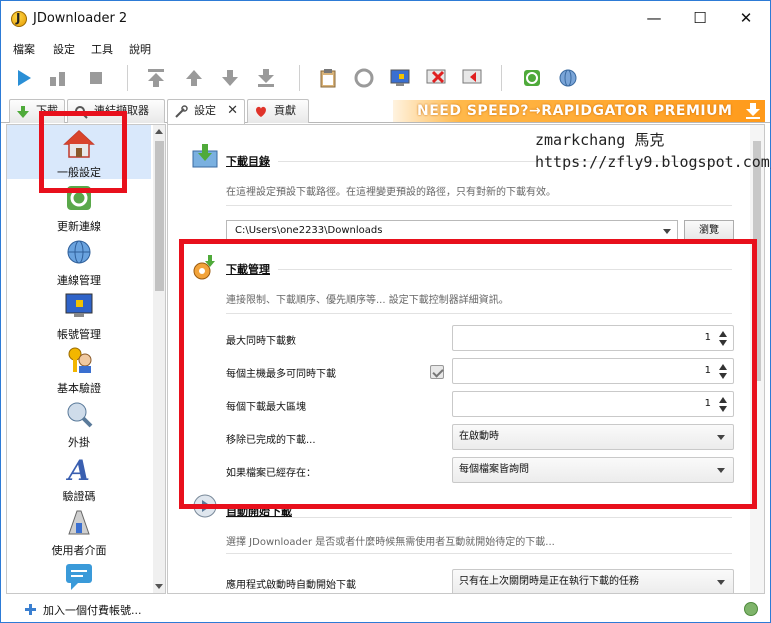 The height and width of the screenshot is (623, 771). I want to click on sidebar-item-ui: 使用者介面, so click(79, 530).